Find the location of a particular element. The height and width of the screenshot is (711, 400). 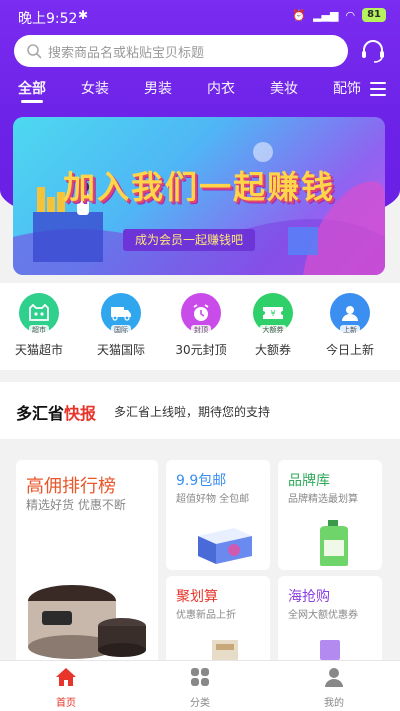

nav-home: 首页 is located at coordinates (66, 688).